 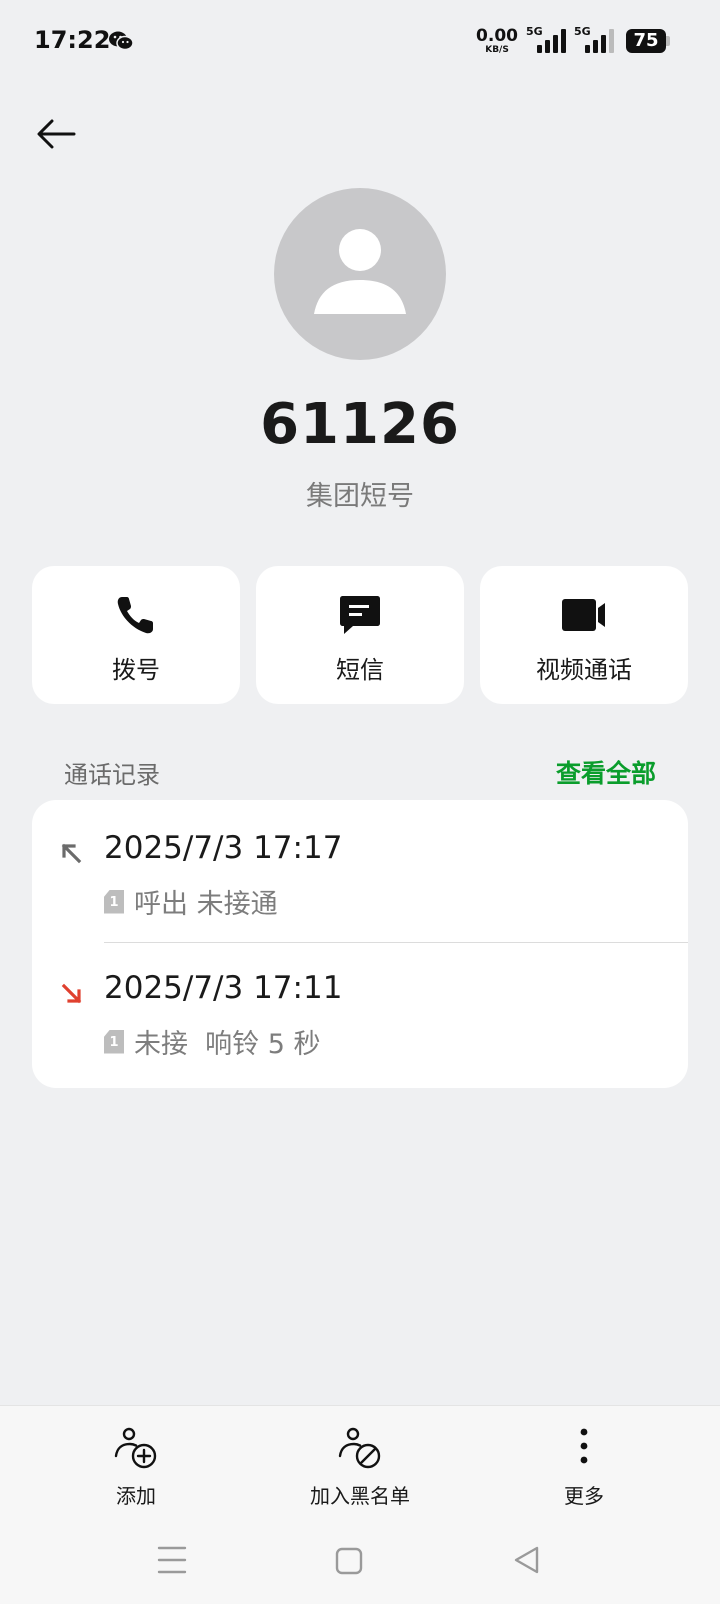 What do you see at coordinates (360, 615) in the screenshot?
I see `message-icon` at bounding box center [360, 615].